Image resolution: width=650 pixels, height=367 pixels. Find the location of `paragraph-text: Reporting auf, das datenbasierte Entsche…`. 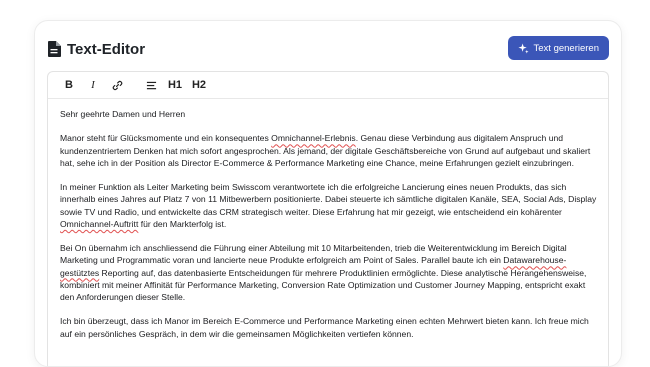

paragraph-text: Reporting auf, das datenbasierte Entsche… is located at coordinates (323, 284).